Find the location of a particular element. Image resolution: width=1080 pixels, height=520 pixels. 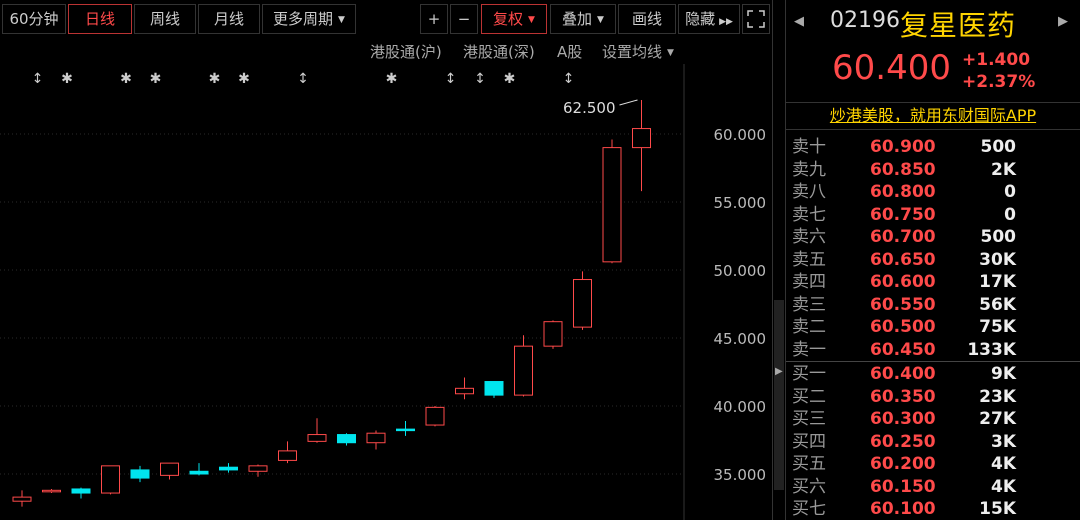

ask-row: 卖八 60.800 0 is located at coordinates (933, 192).